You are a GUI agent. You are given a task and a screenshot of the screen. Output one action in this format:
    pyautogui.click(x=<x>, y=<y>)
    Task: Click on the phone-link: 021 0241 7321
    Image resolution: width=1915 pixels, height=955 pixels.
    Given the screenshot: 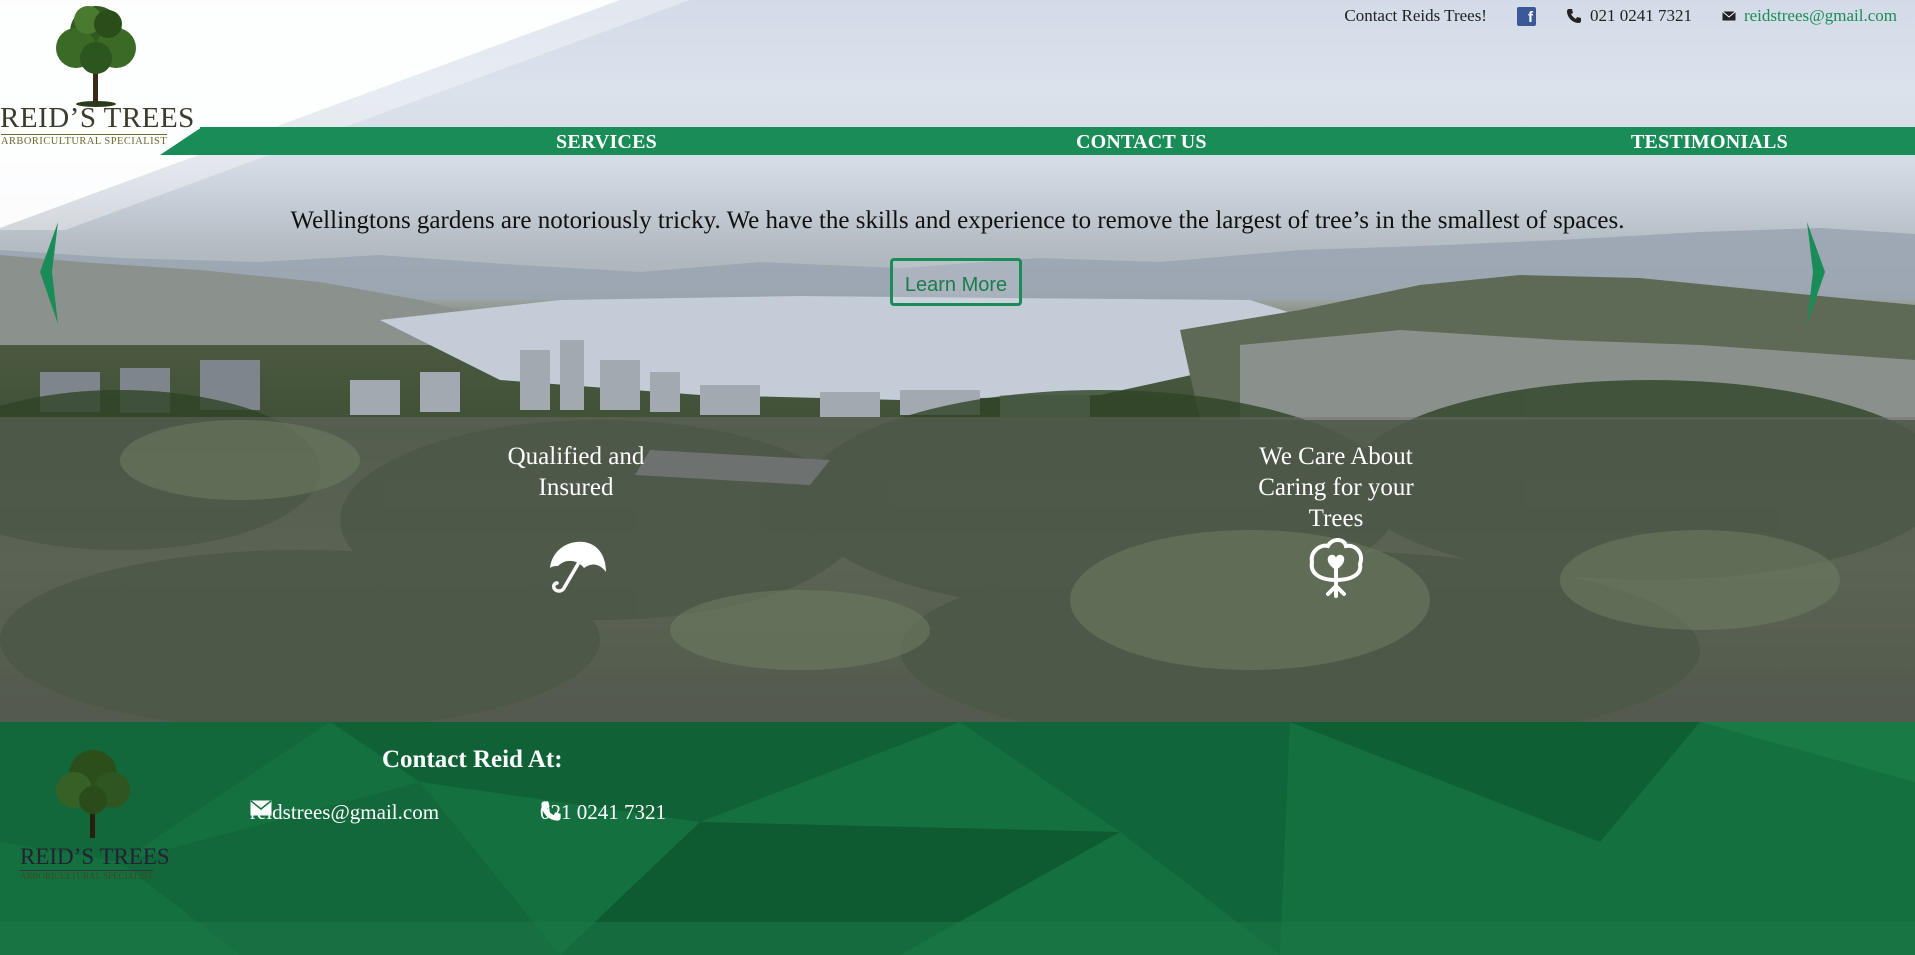 What is the action you would take?
    pyautogui.click(x=1629, y=16)
    